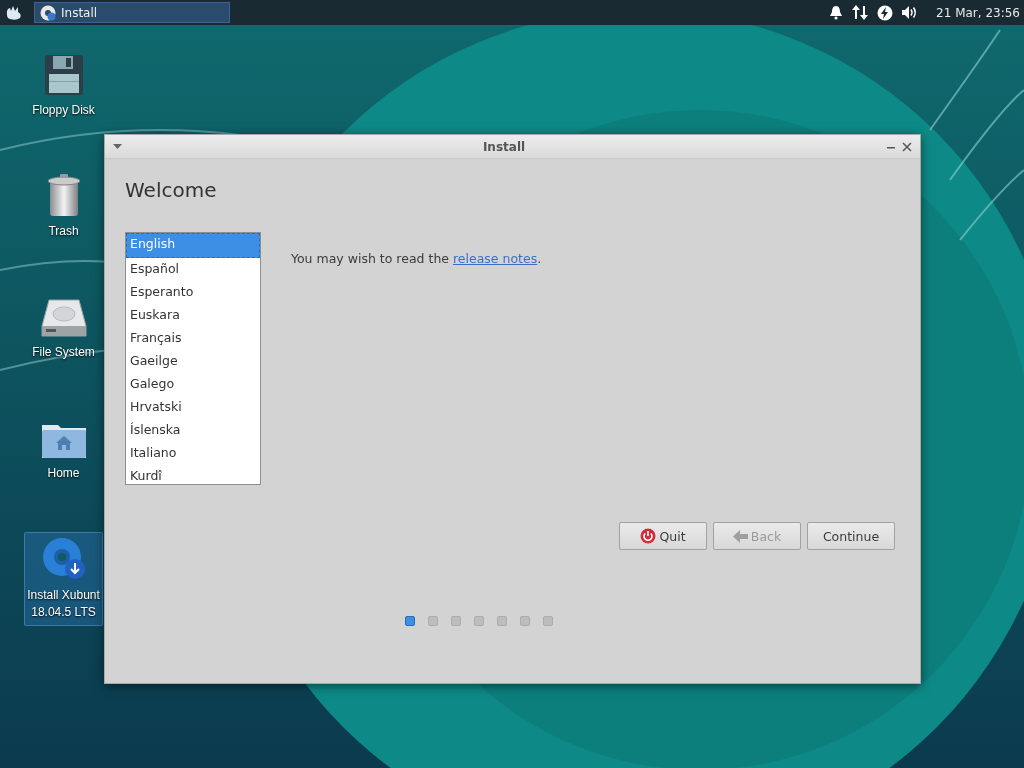 This screenshot has height=768, width=1024. What do you see at coordinates (63, 473) in the screenshot?
I see `icon-label: Home` at bounding box center [63, 473].